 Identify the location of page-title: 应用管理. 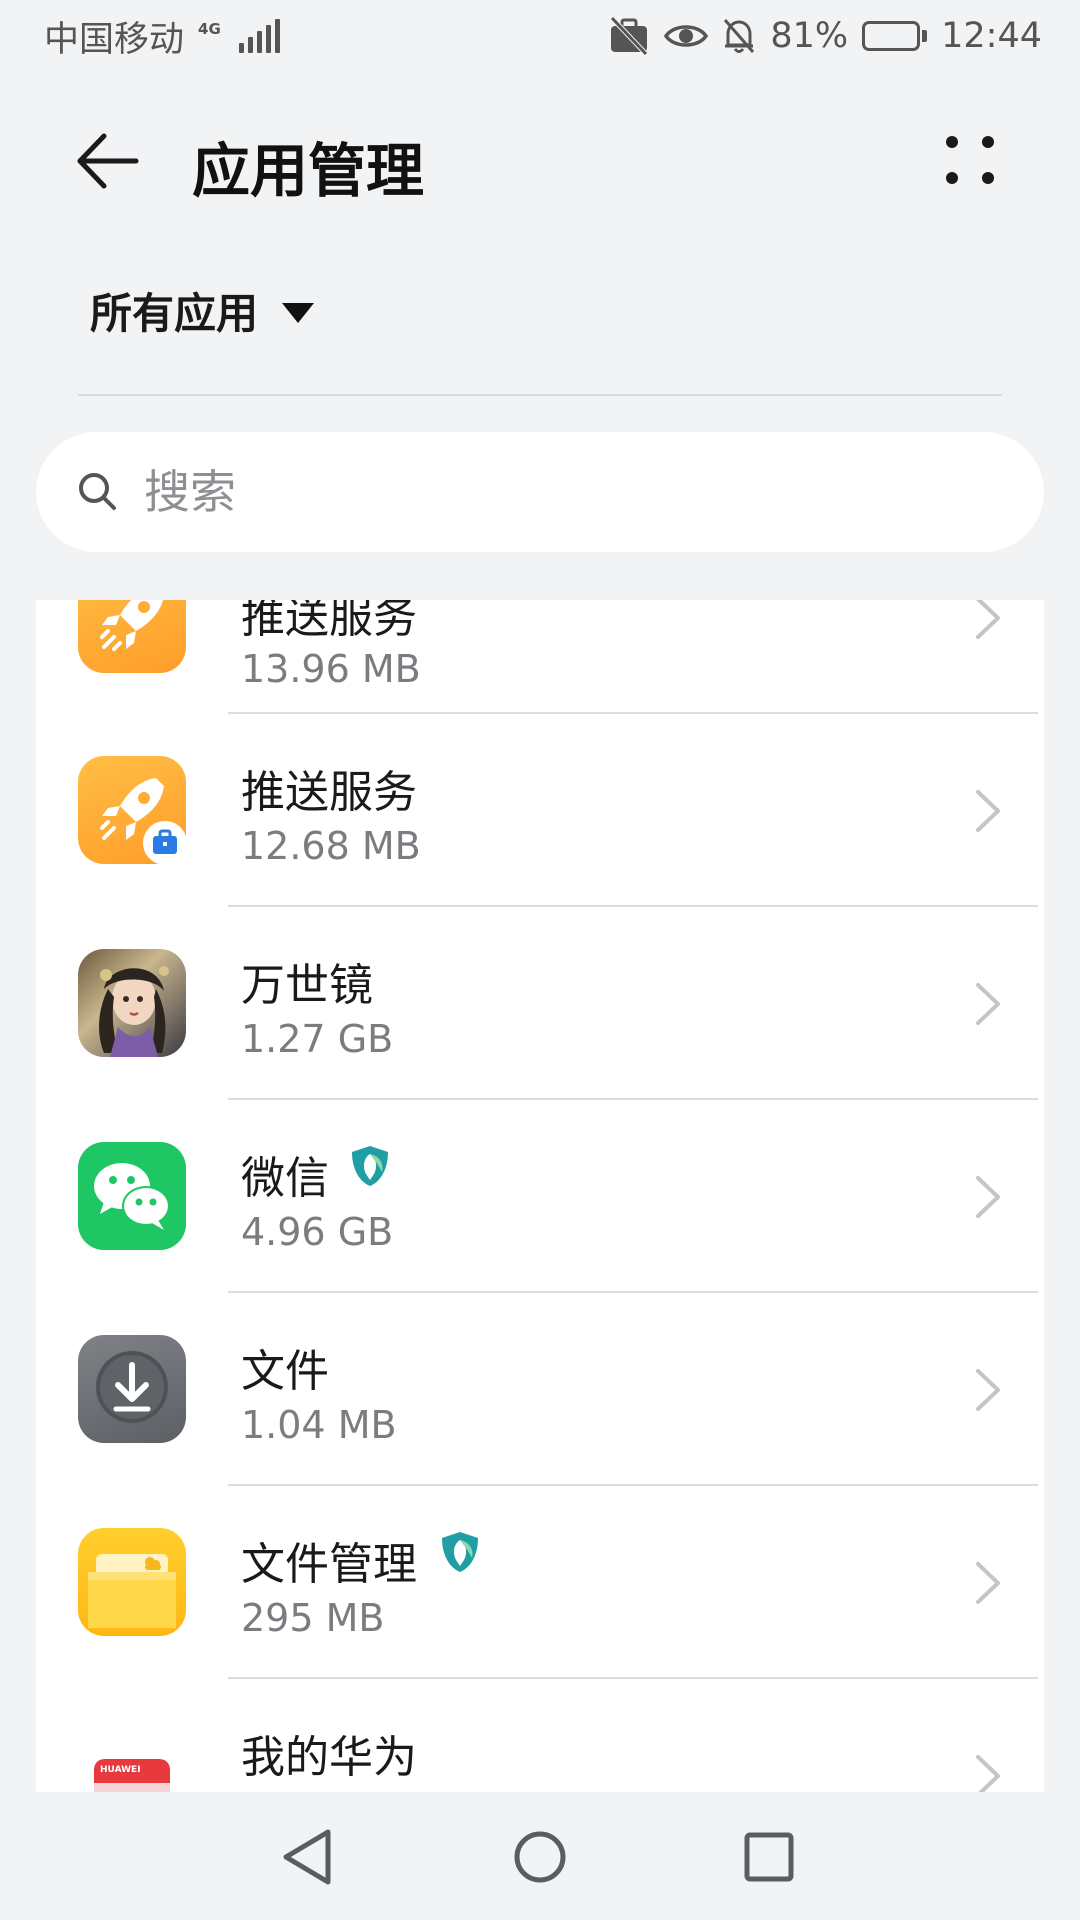
(308, 171).